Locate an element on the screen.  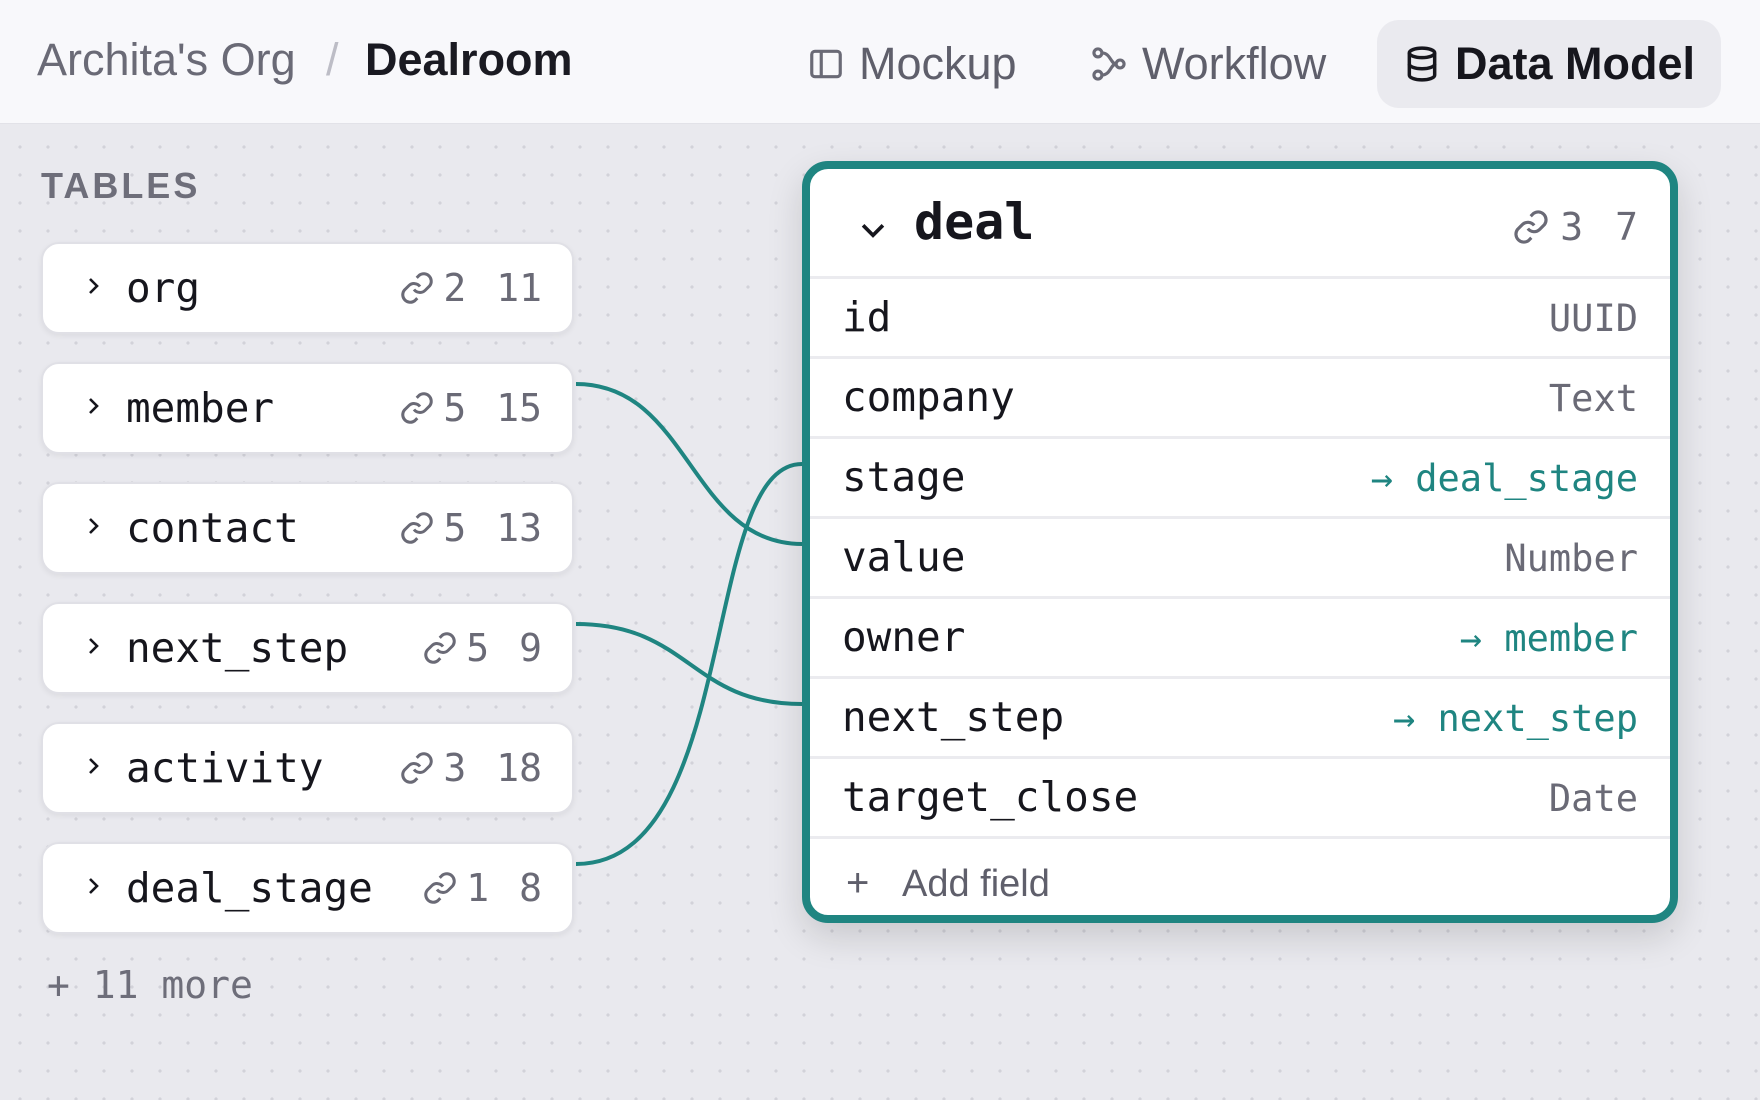
table-card-org: org 2 11 is located at coordinates (307, 288).